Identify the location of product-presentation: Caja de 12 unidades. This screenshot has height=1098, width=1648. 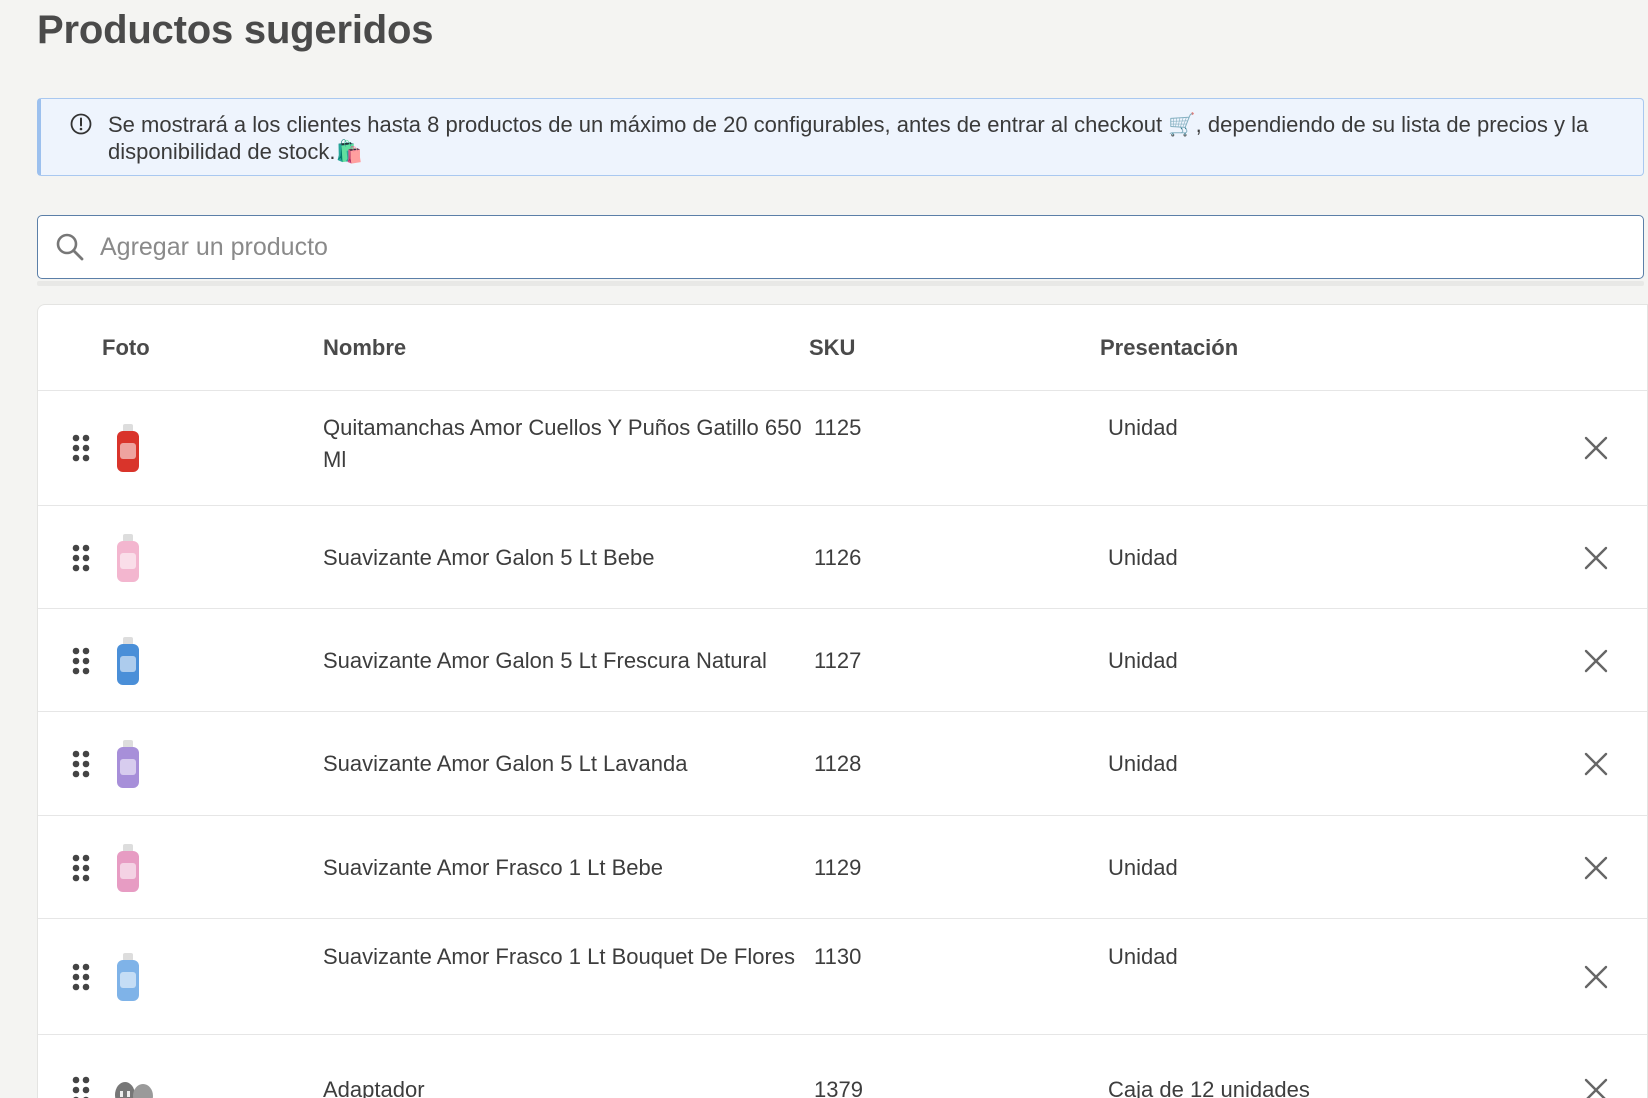
(1209, 1087).